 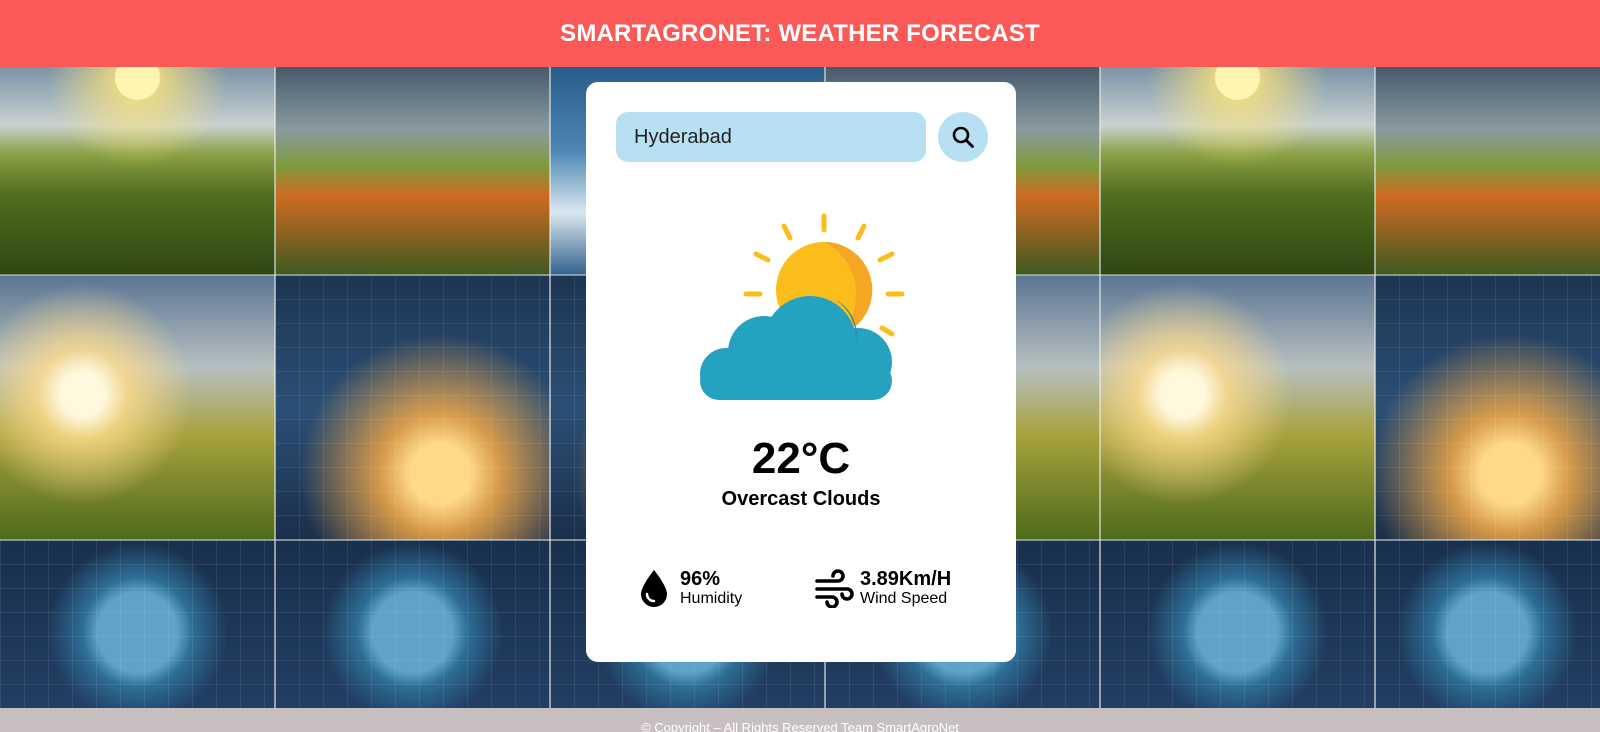 I want to click on weather-condition: Overcast Clouds, so click(x=801, y=499).